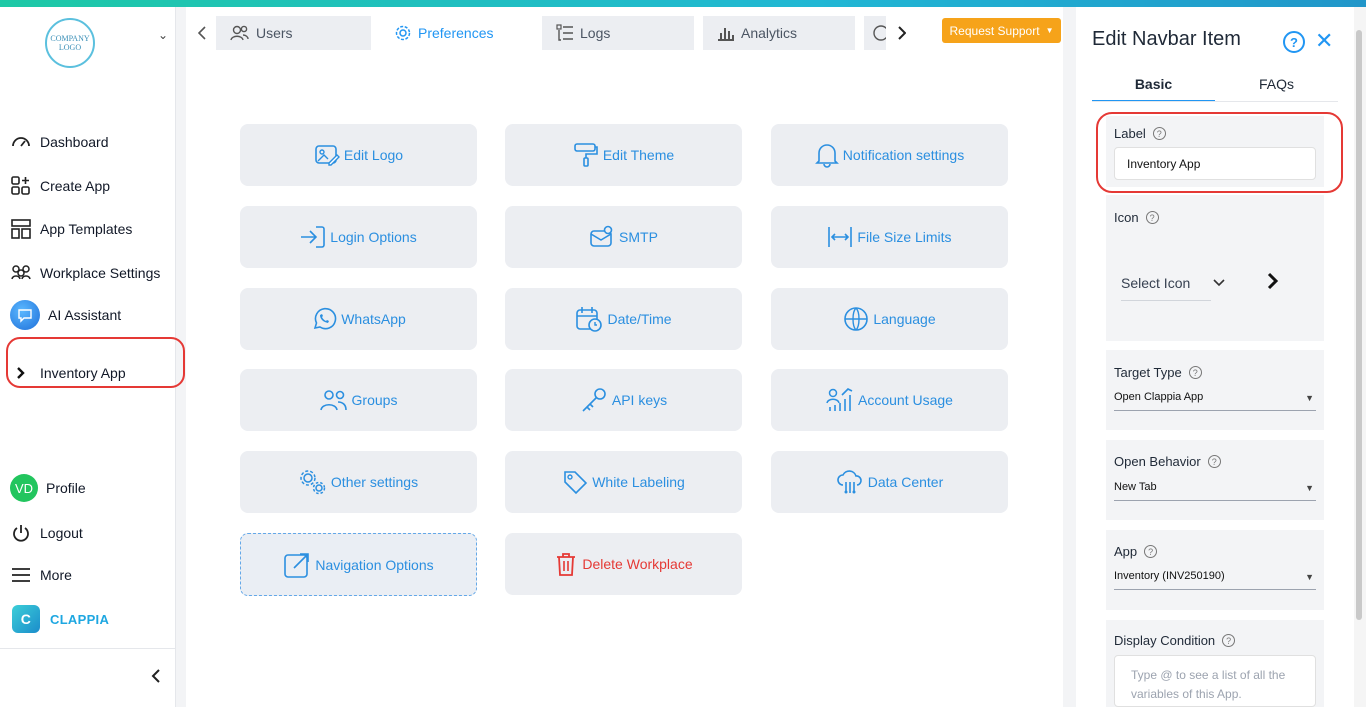 The width and height of the screenshot is (1366, 707). What do you see at coordinates (374, 564) in the screenshot?
I see `card-label: Navigation Options` at bounding box center [374, 564].